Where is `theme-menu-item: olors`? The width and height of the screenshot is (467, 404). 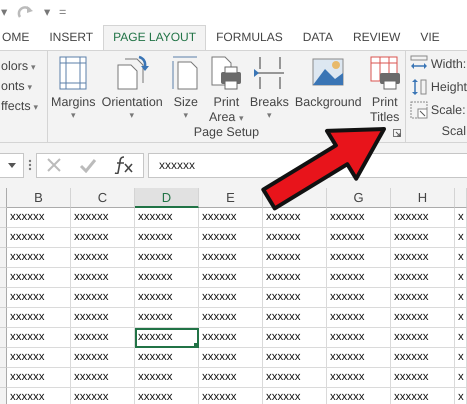 theme-menu-item: olors is located at coordinates (14, 66).